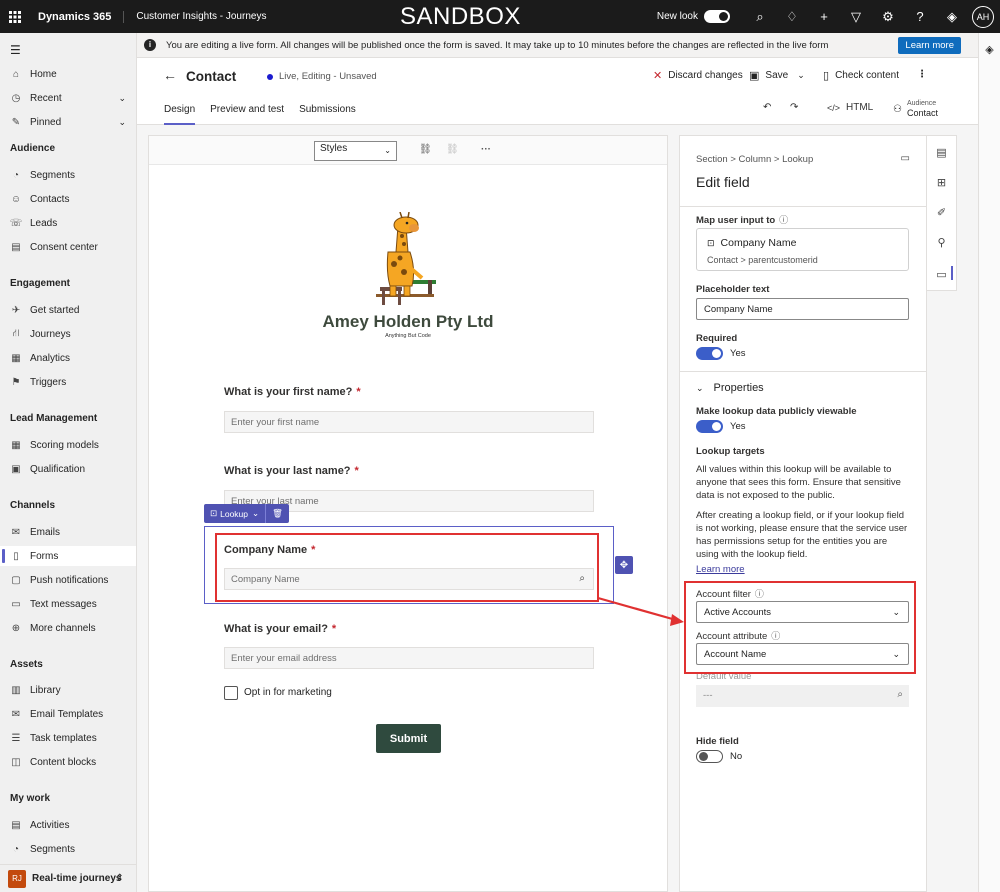  I want to click on placeholder-text-input: Company Name, so click(802, 309).